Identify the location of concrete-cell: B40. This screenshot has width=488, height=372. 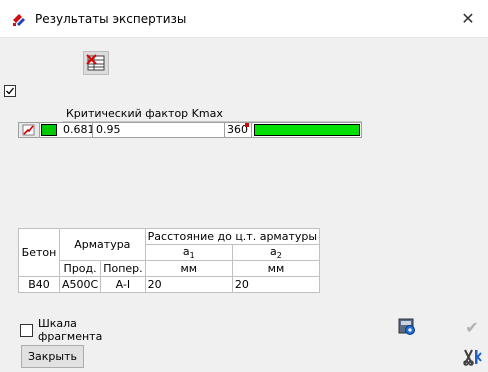
(39, 285).